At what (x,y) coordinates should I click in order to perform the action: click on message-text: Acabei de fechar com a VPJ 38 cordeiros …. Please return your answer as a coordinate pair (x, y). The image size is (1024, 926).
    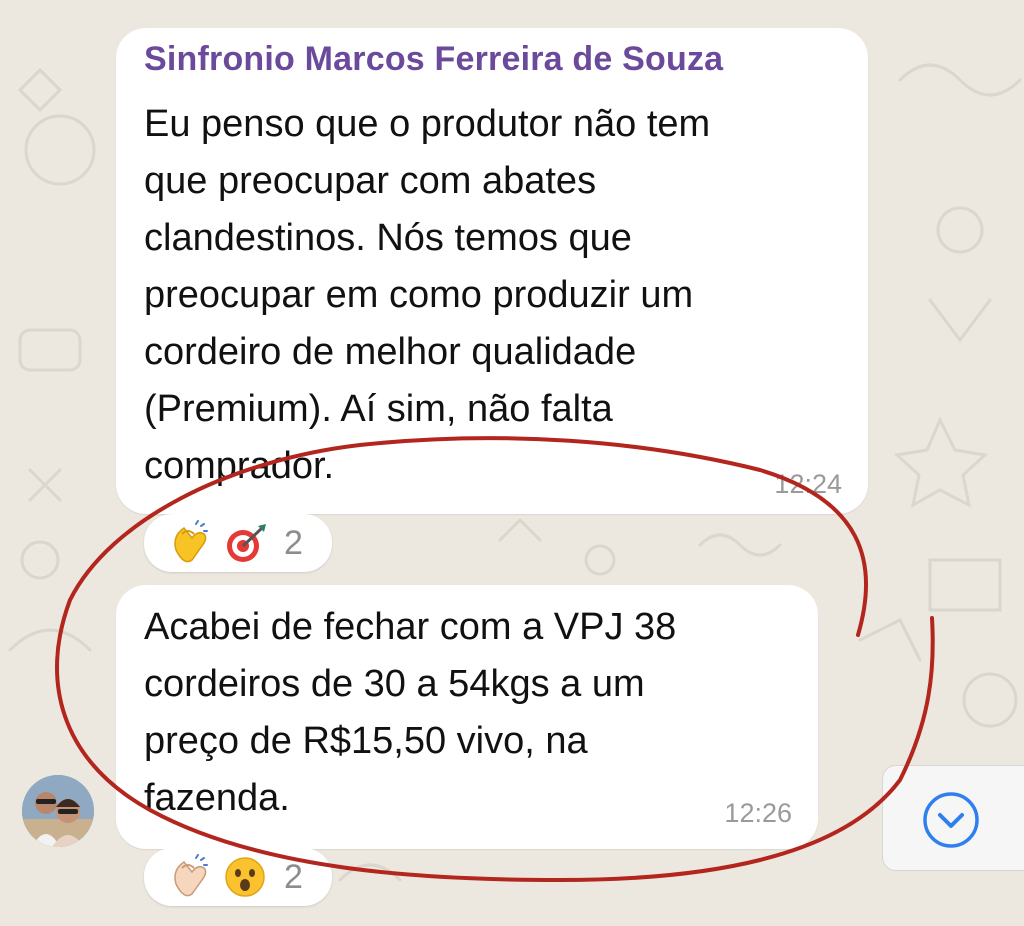
    Looking at the image, I should click on (410, 712).